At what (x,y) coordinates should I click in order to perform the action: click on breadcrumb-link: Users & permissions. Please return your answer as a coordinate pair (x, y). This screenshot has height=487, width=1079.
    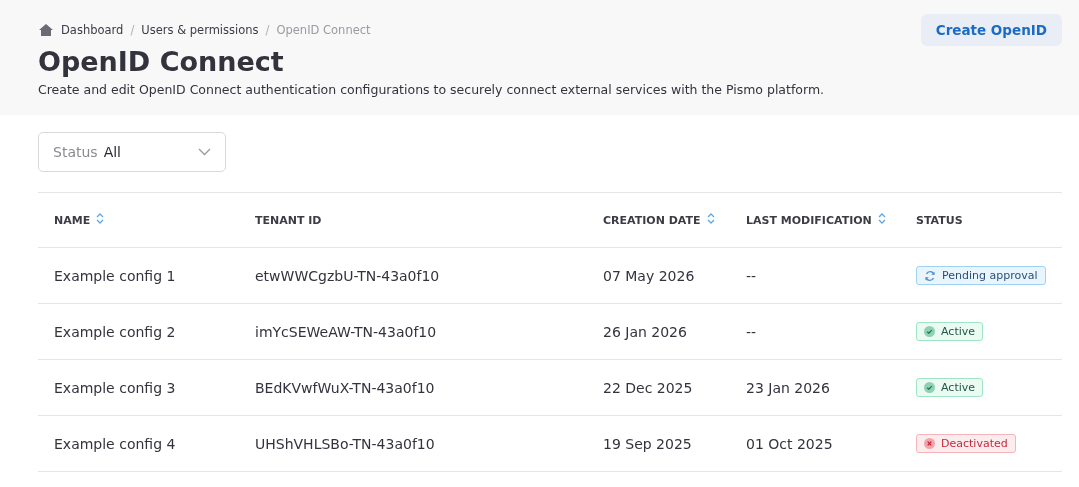
    Looking at the image, I should click on (200, 30).